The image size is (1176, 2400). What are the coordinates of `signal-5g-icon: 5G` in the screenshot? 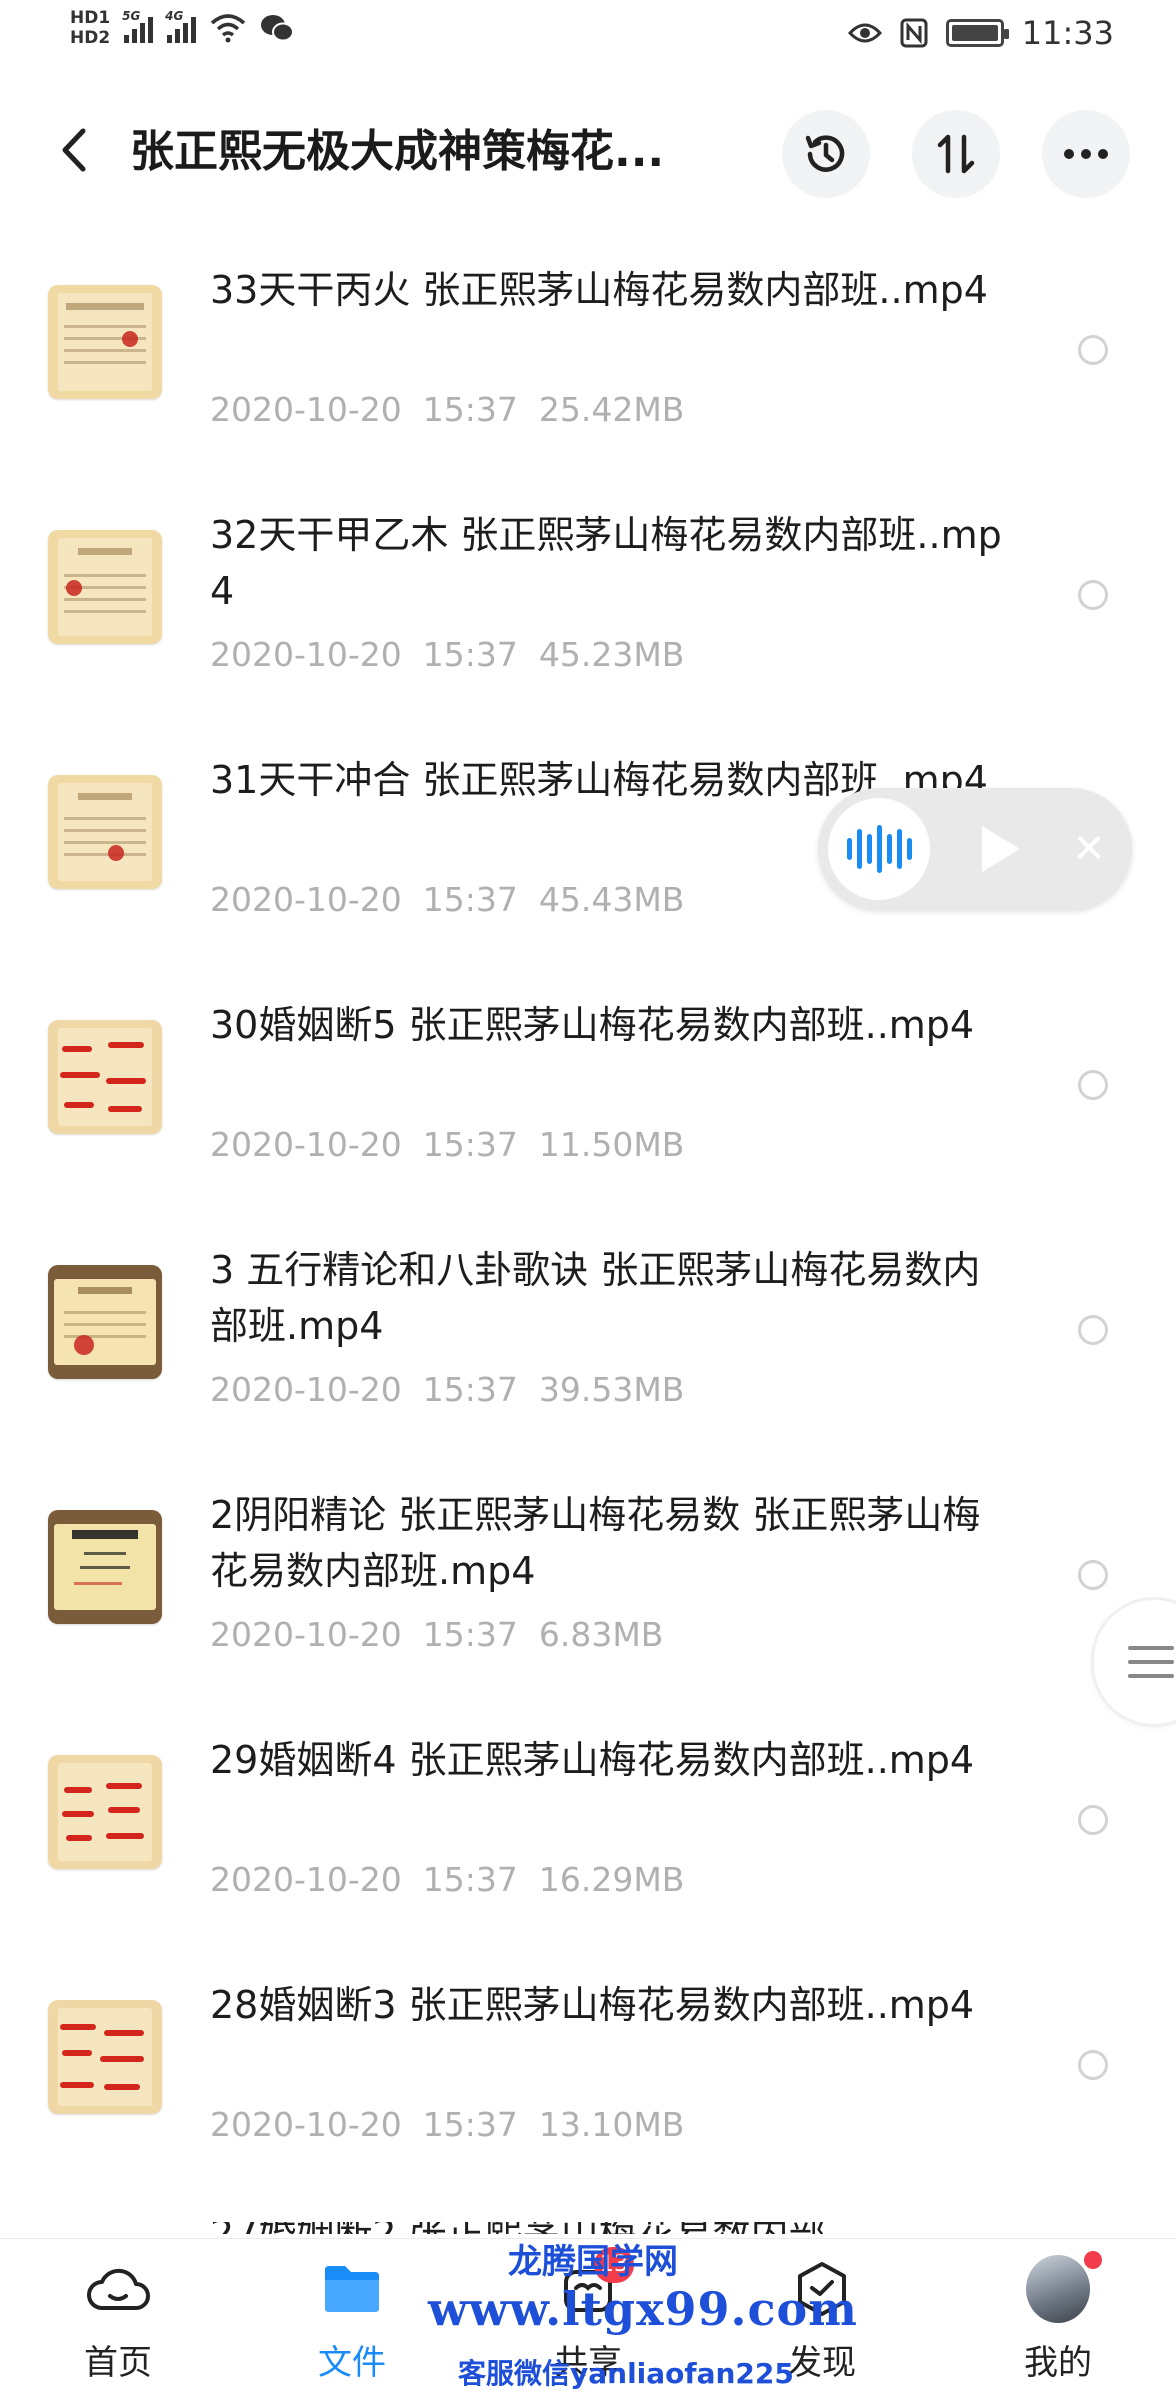 It's located at (138, 26).